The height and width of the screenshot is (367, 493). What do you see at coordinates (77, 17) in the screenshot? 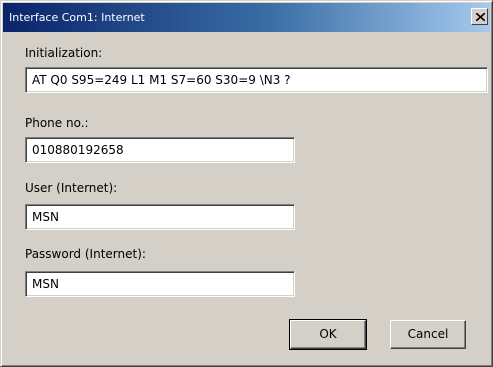
I see `window-title: Interface Com1: Internet` at bounding box center [77, 17].